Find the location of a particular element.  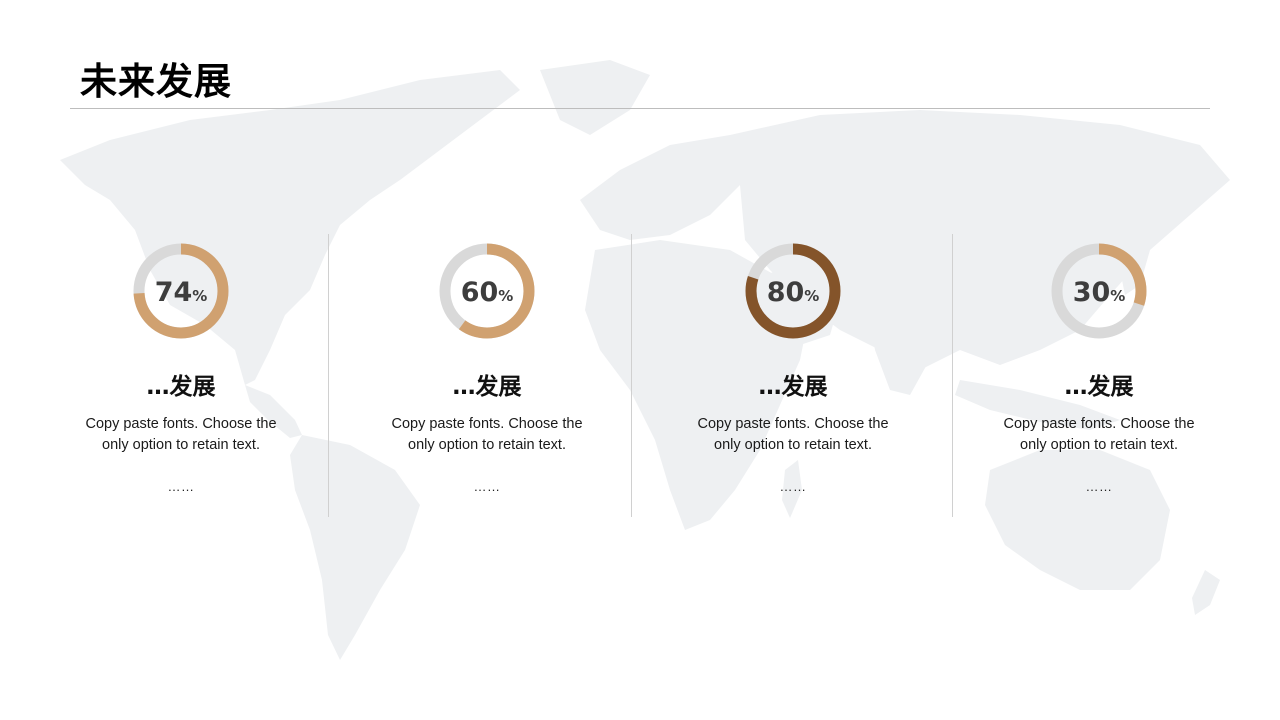

donut-value-label: 60% is located at coordinates (487, 292).